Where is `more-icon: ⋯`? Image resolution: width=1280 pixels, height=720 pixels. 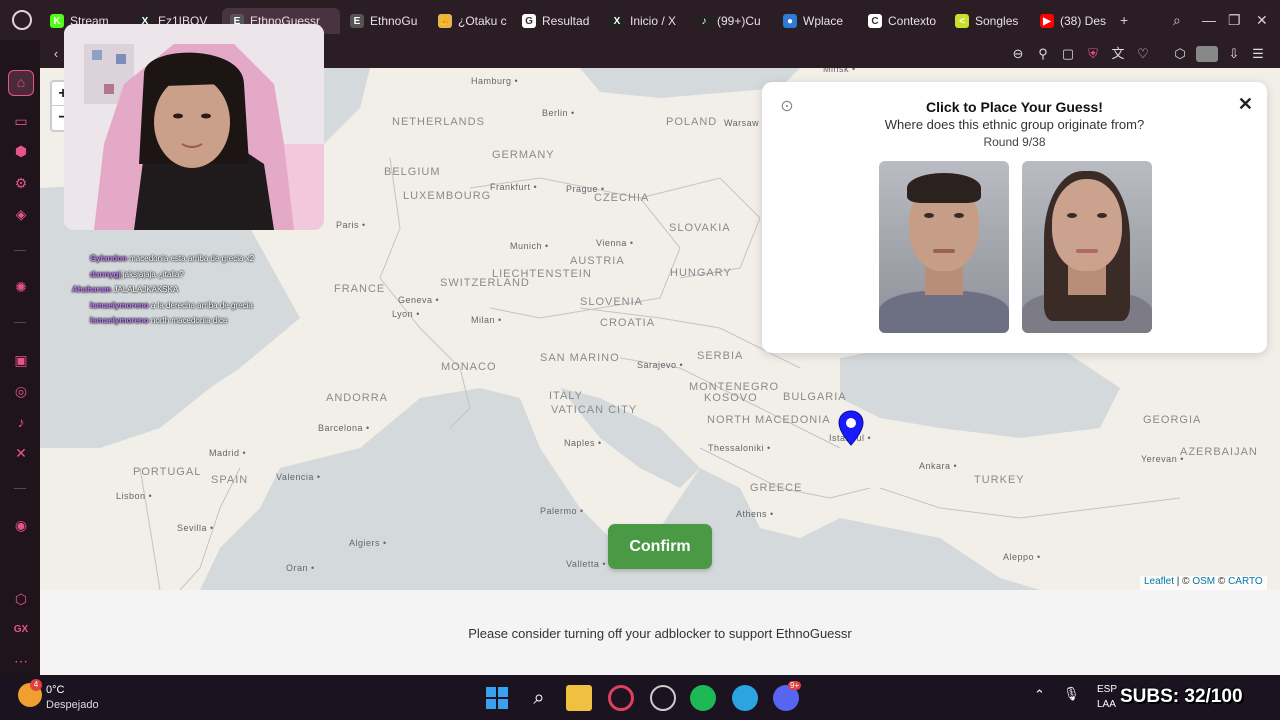
more-icon: ⋯ is located at coordinates (21, 661).